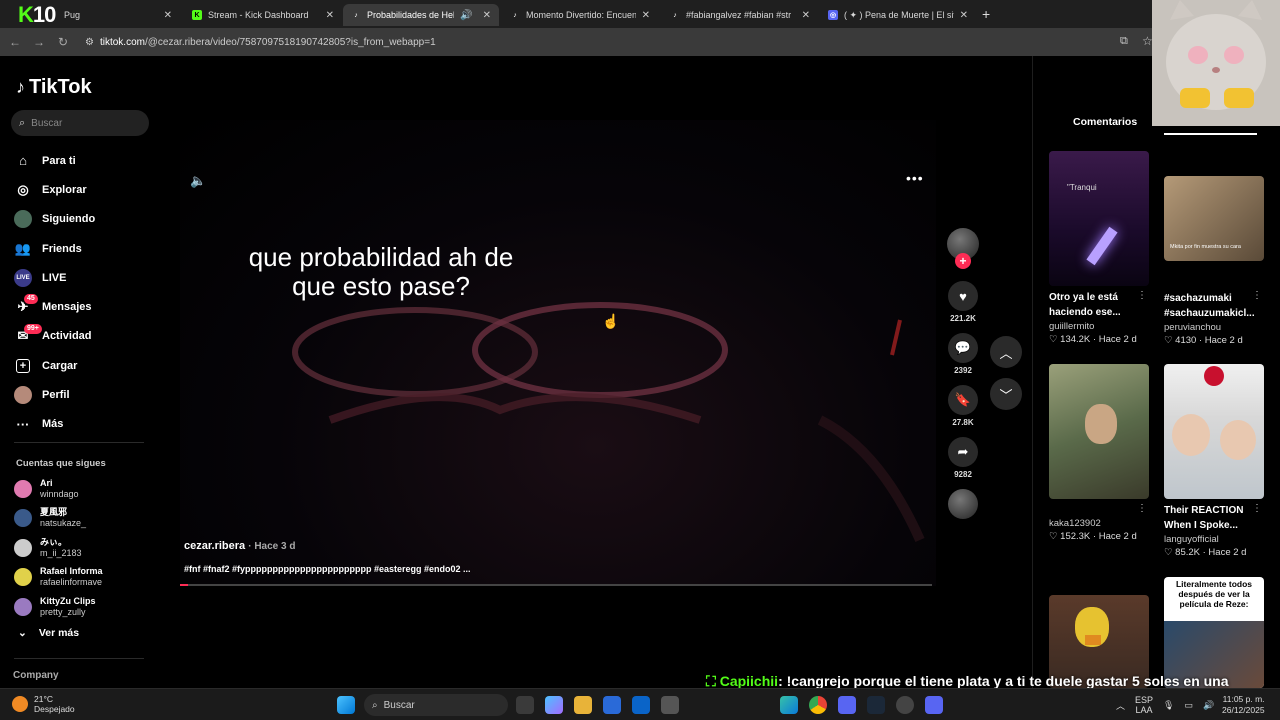 Image resolution: width=1280 pixels, height=720 pixels. What do you see at coordinates (915, 178) in the screenshot?
I see `more-options-icon: •••` at bounding box center [915, 178].